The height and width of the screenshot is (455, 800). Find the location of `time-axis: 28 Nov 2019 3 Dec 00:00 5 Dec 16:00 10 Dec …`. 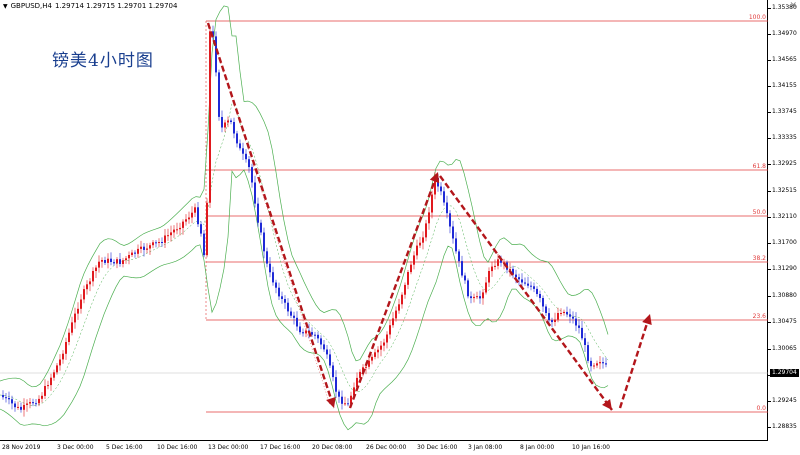

time-axis: 28 Nov 2019 3 Dec 00:00 5 Dec 16:00 10 Dec … is located at coordinates (384, 448).